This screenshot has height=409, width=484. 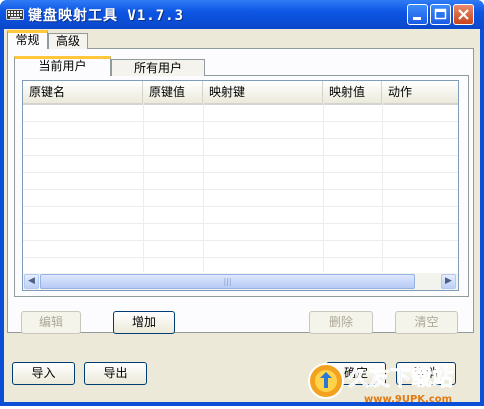 I want to click on ok-button: 确定, so click(x=356, y=373).